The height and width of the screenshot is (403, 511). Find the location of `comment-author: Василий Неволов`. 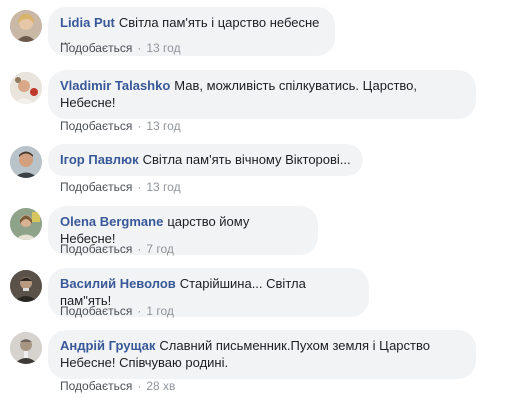

comment-author: Василий Неволов is located at coordinates (118, 283).